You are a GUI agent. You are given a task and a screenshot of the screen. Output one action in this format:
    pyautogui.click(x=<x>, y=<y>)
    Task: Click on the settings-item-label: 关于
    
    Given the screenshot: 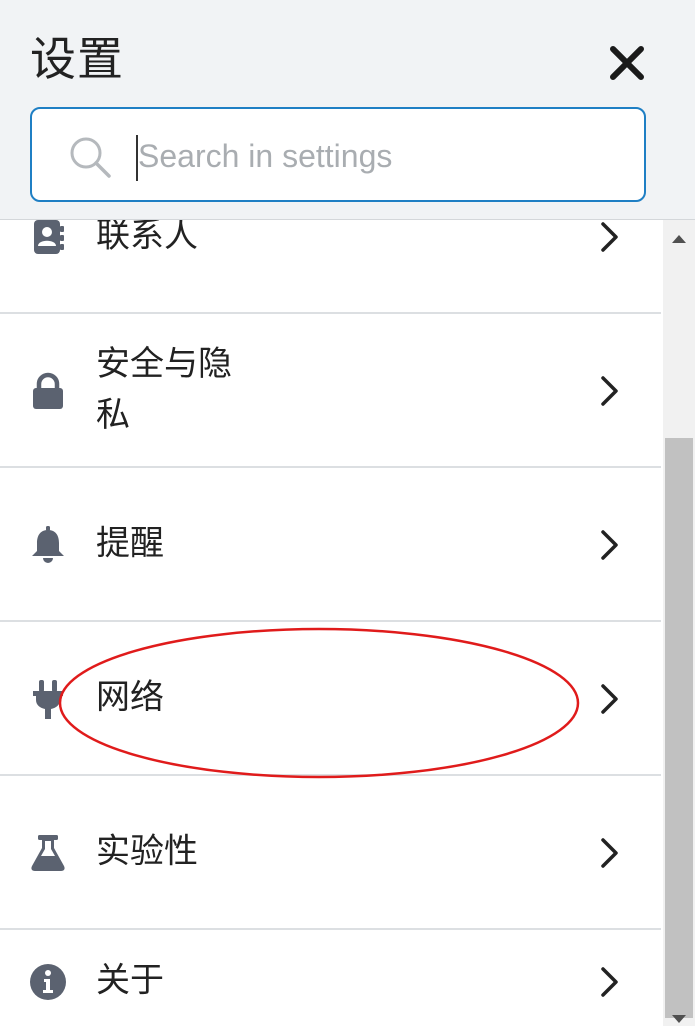 What is the action you would take?
    pyautogui.click(x=130, y=980)
    